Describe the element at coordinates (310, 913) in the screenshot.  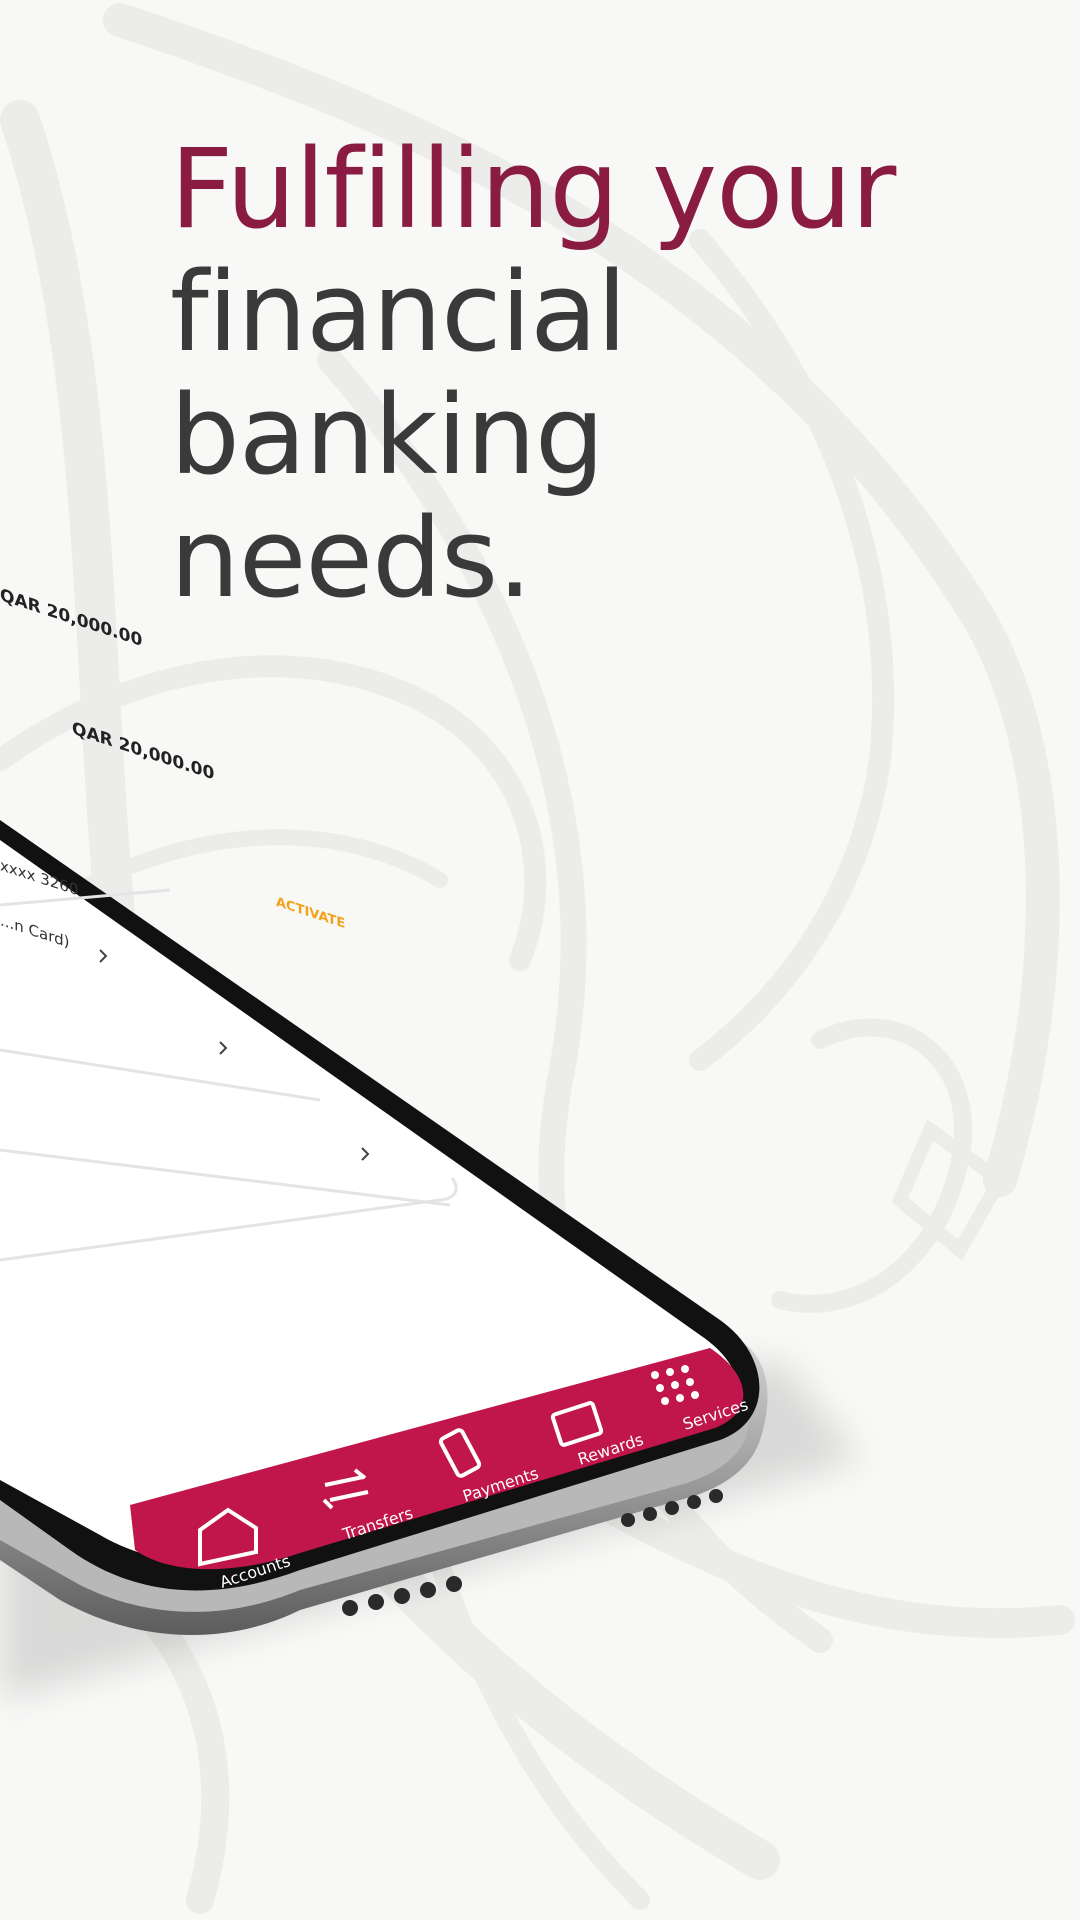
I see `activate-link: ACTIVATE` at that location.